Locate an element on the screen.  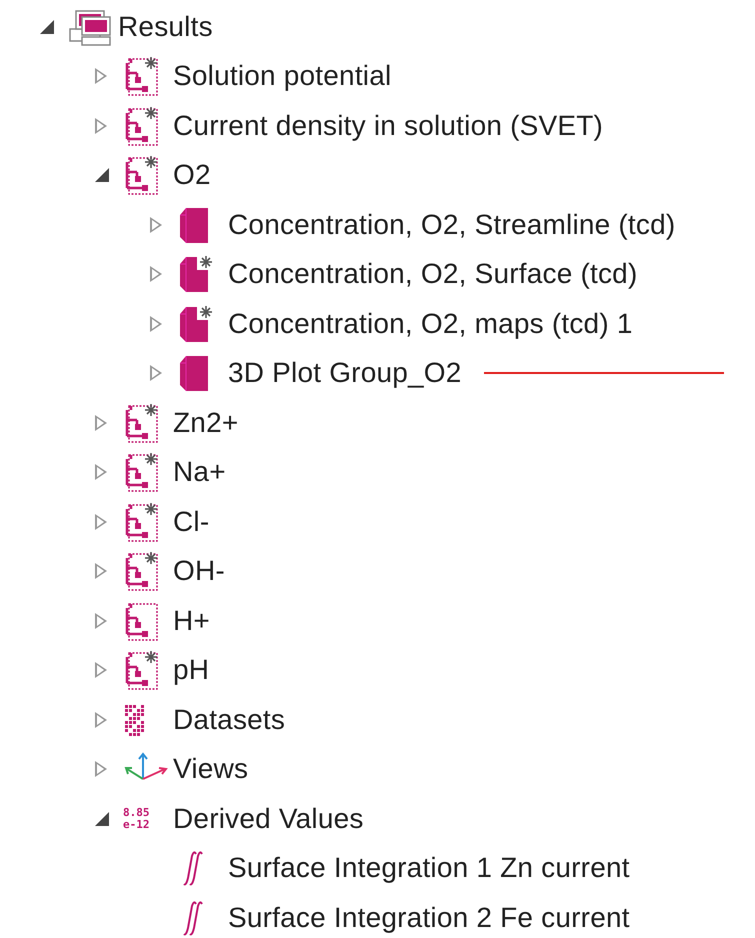
tree-item: Cl- is located at coordinates (191, 522).